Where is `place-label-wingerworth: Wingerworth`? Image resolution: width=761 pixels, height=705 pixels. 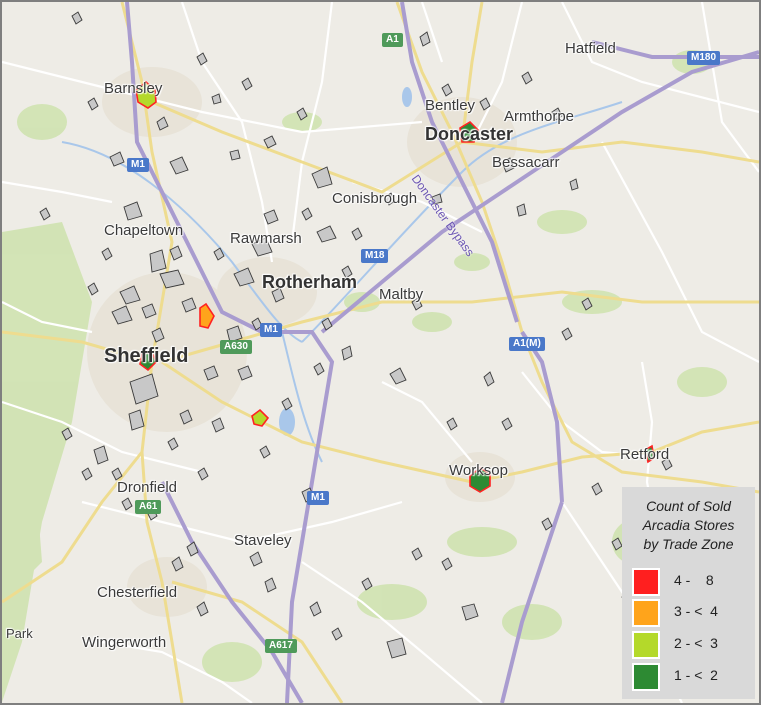 place-label-wingerworth: Wingerworth is located at coordinates (124, 642).